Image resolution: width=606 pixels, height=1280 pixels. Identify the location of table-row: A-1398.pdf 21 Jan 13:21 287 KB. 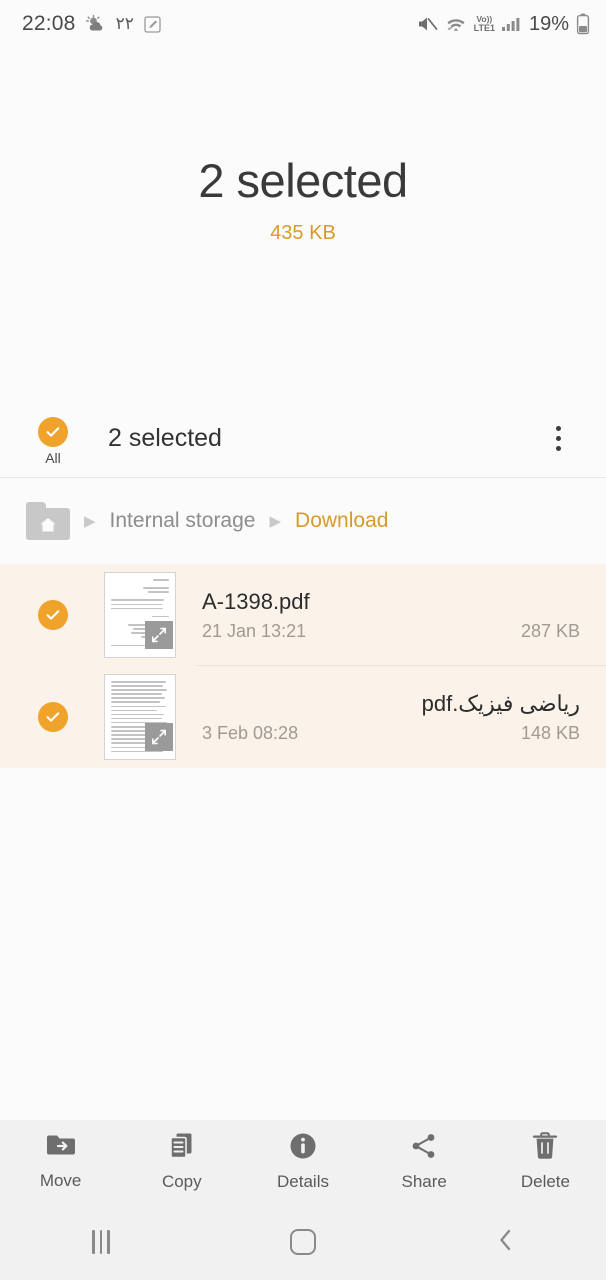
(303, 615).